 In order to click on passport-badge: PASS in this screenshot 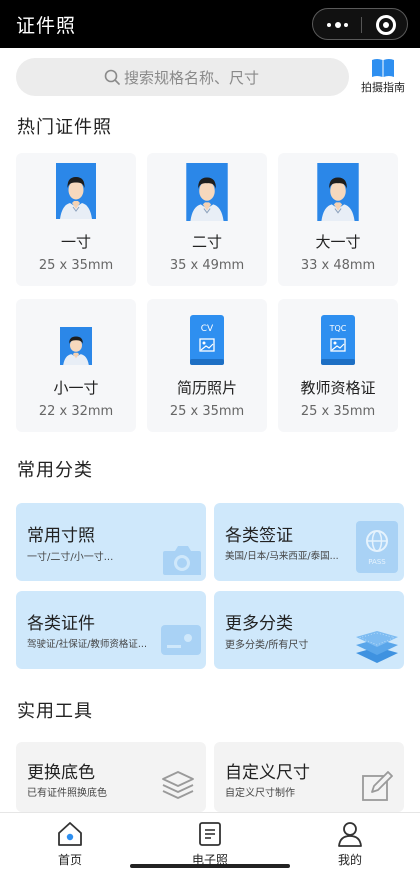, I will do `click(377, 562)`.